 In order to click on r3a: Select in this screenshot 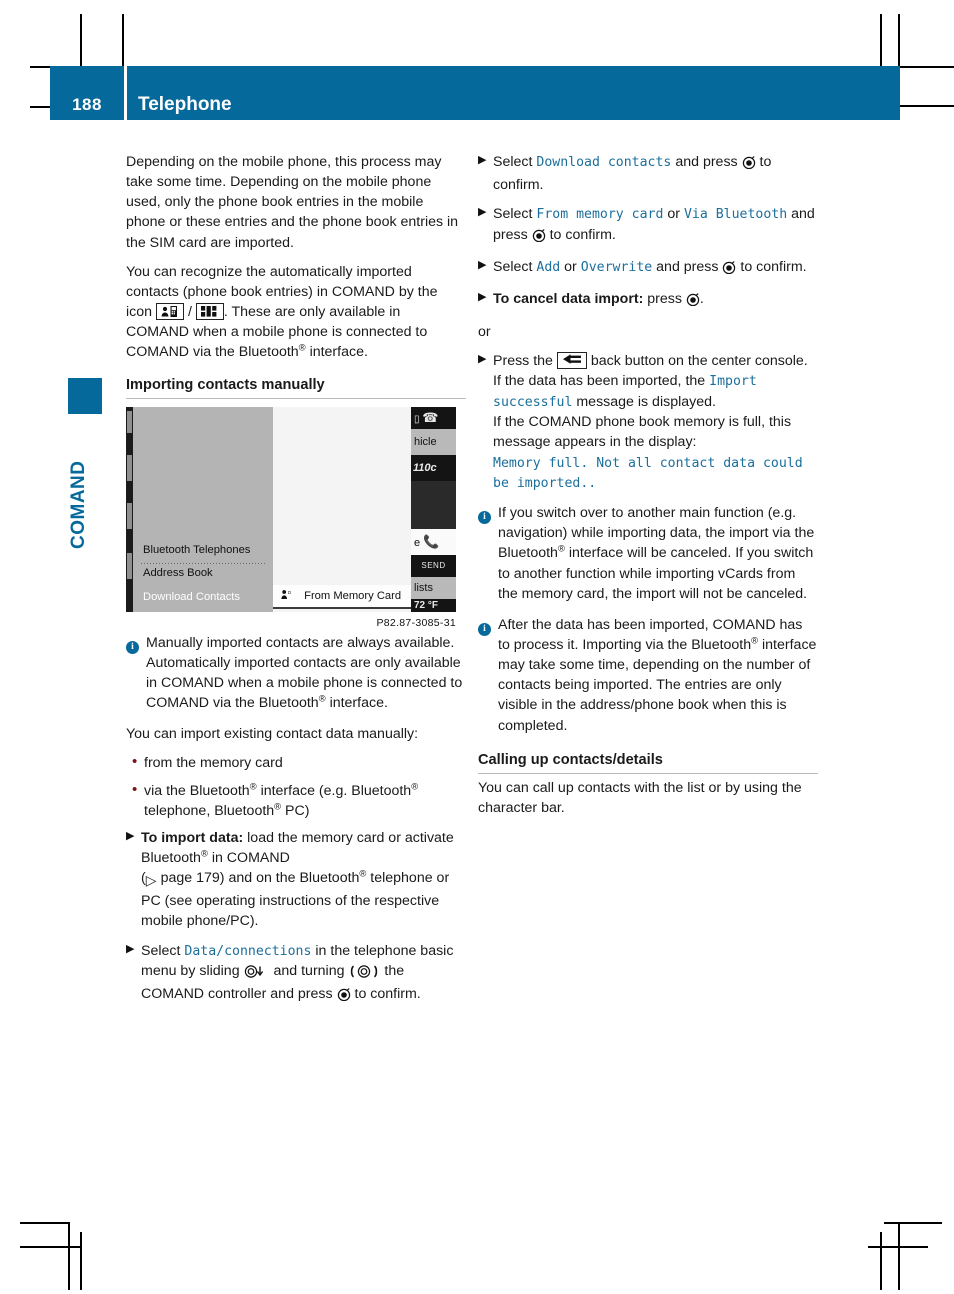, I will do `click(513, 267)`.